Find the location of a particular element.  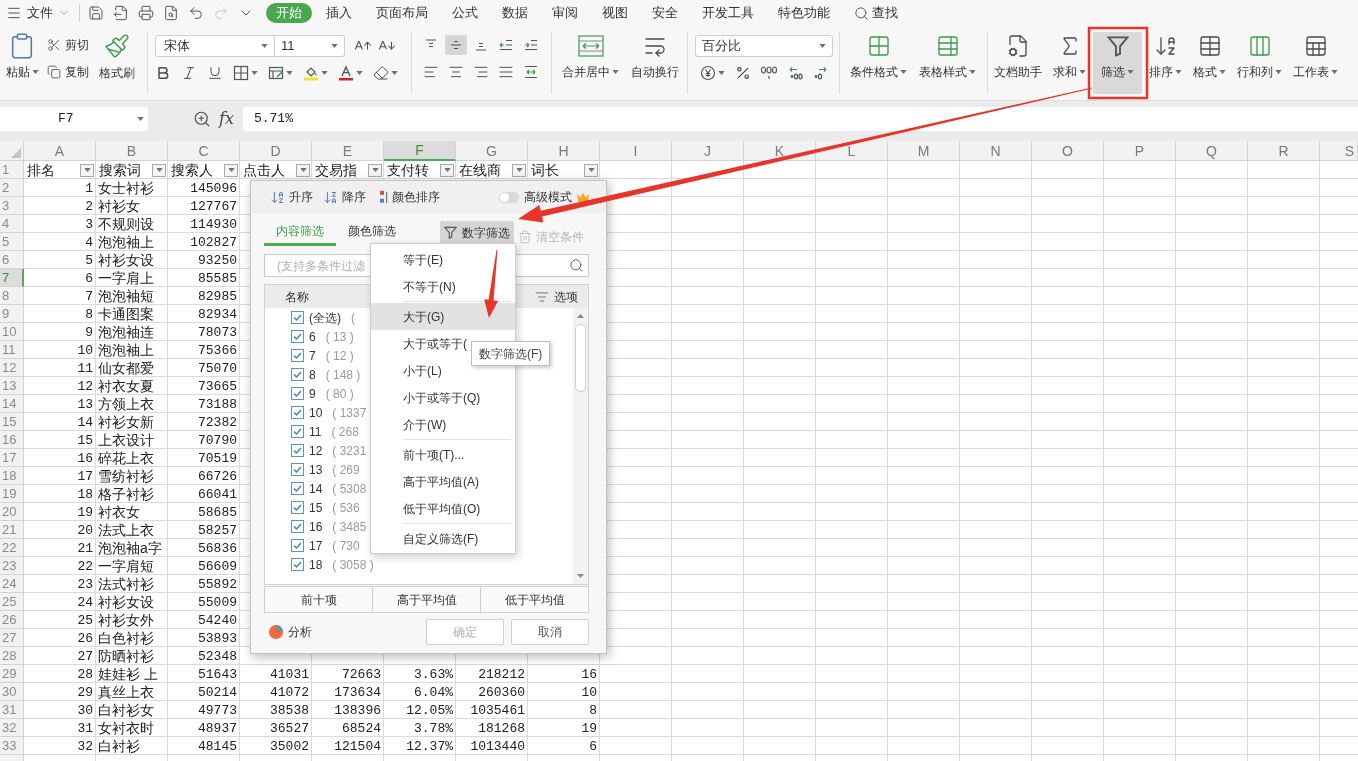

menu-item: 大于(G) is located at coordinates (443, 316).